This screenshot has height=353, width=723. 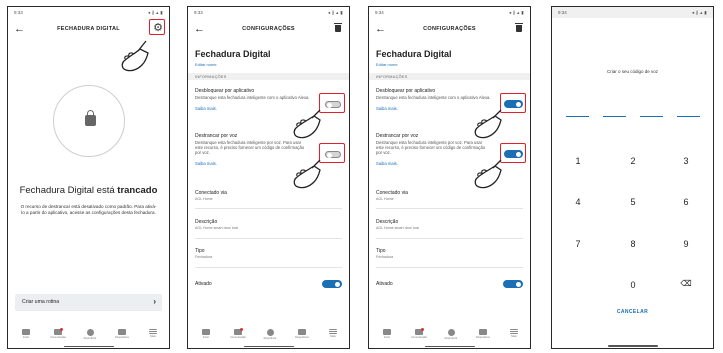 What do you see at coordinates (449, 12) in the screenshot?
I see `status-bar: 9:34 ◂ ∦ ▴ ▮` at bounding box center [449, 12].